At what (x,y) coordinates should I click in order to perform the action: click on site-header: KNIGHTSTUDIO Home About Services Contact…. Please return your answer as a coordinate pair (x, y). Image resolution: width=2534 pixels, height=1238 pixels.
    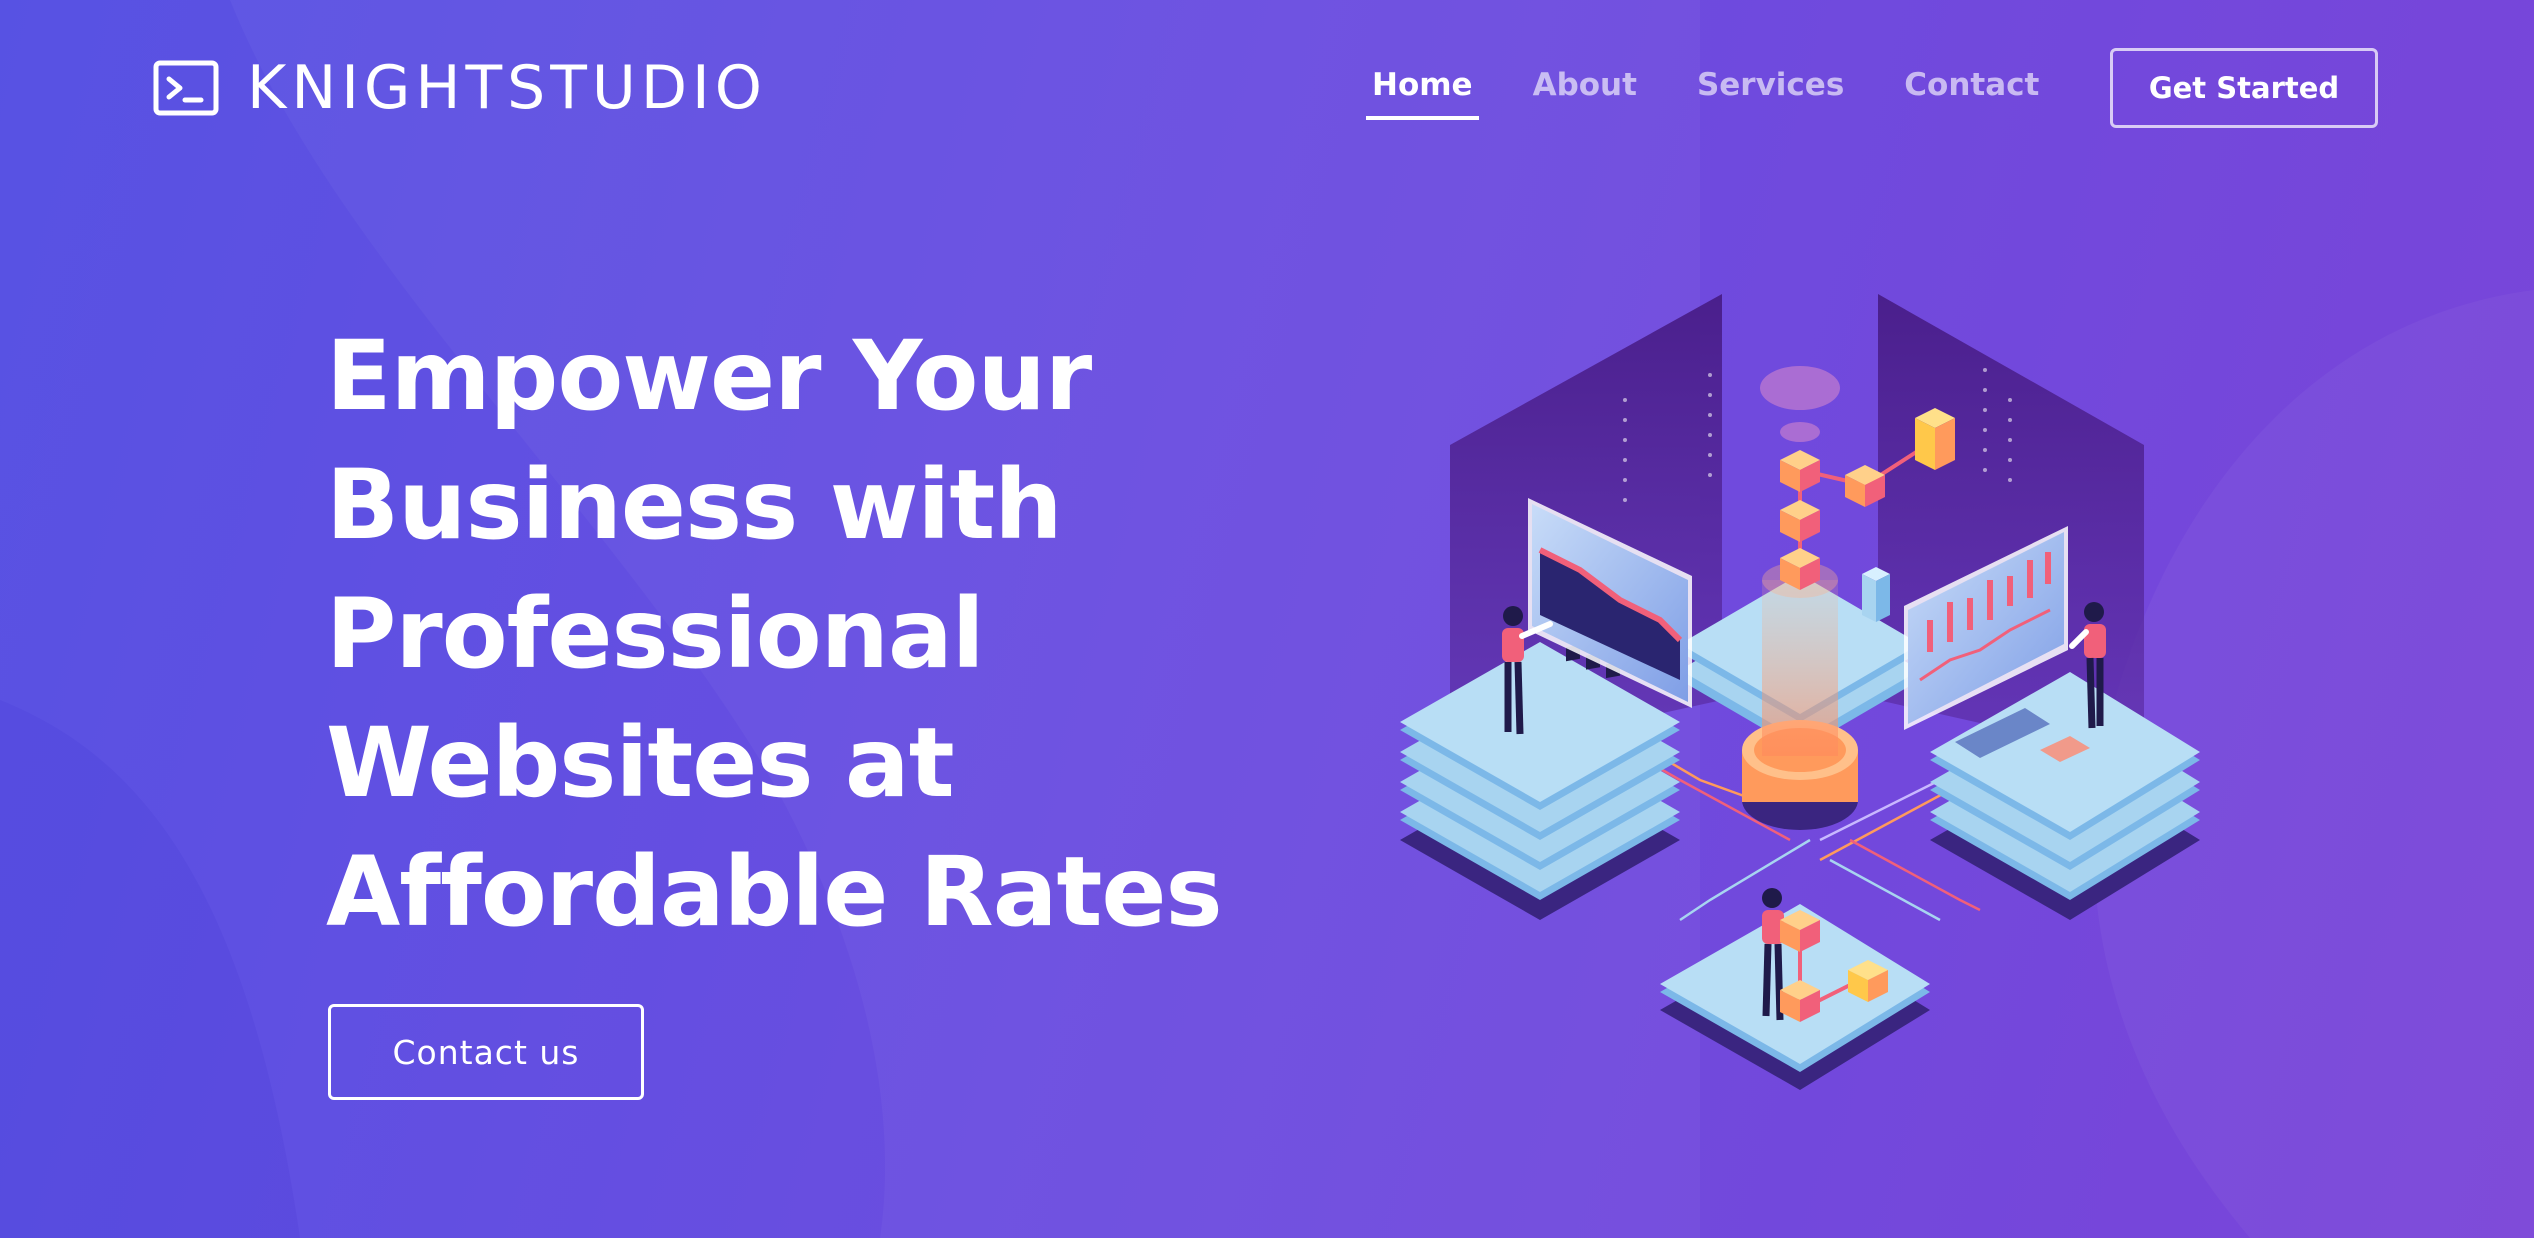
    Looking at the image, I should click on (1267, 90).